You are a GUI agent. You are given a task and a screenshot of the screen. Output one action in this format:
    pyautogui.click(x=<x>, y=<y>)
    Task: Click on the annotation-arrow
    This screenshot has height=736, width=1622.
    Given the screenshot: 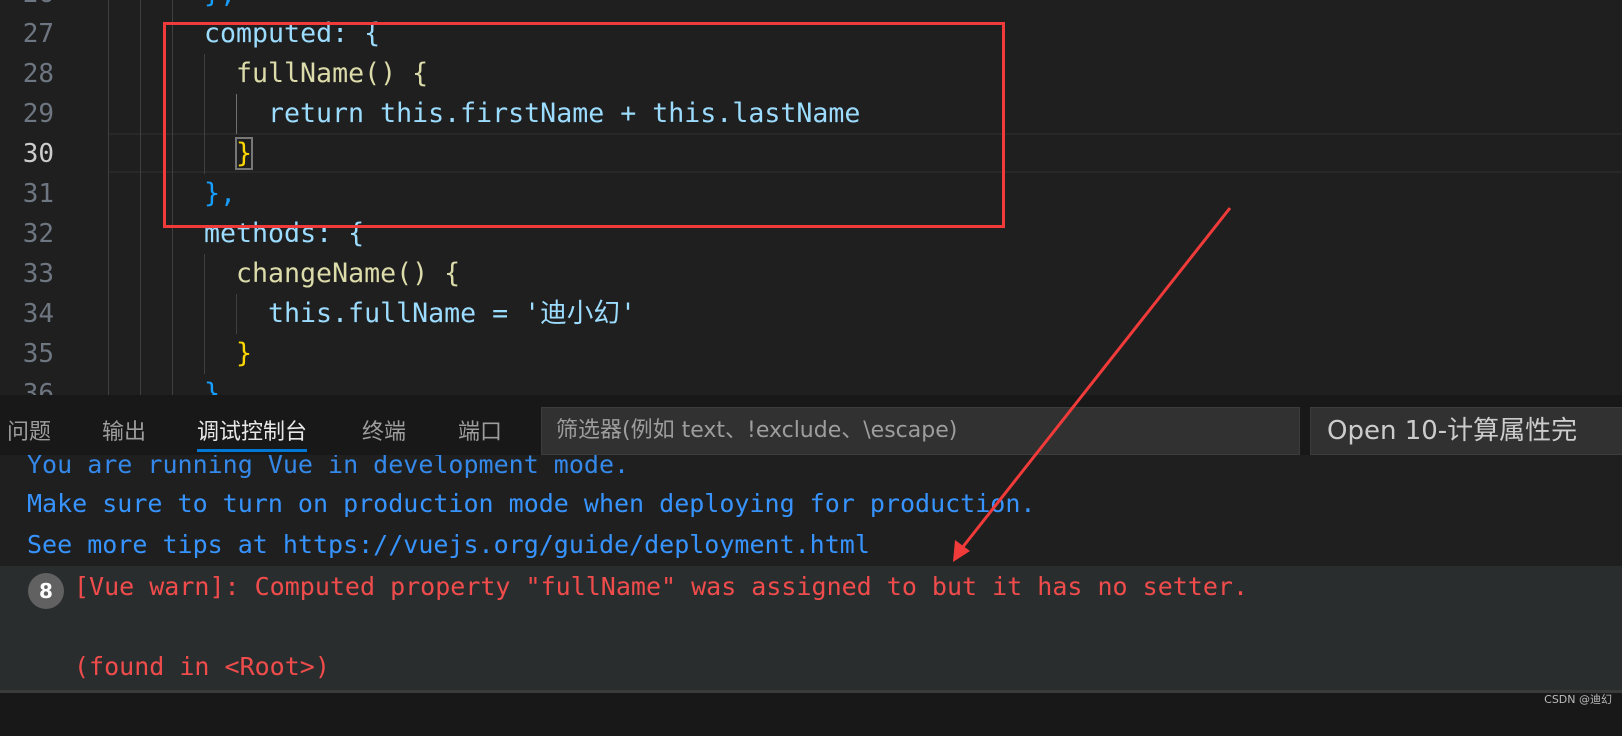 What is the action you would take?
    pyautogui.click(x=1092, y=384)
    